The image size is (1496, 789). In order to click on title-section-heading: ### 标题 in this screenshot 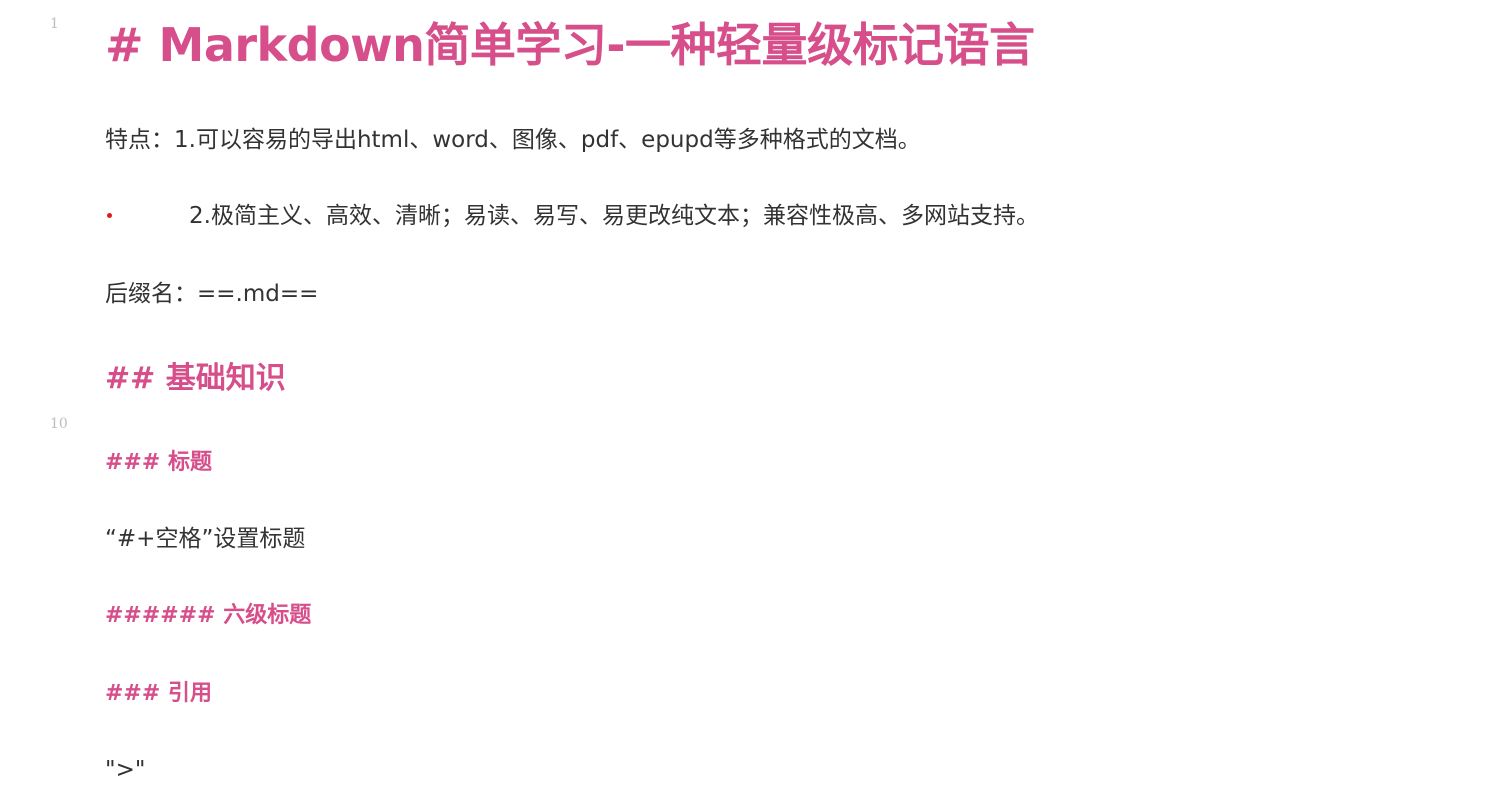, I will do `click(158, 463)`.